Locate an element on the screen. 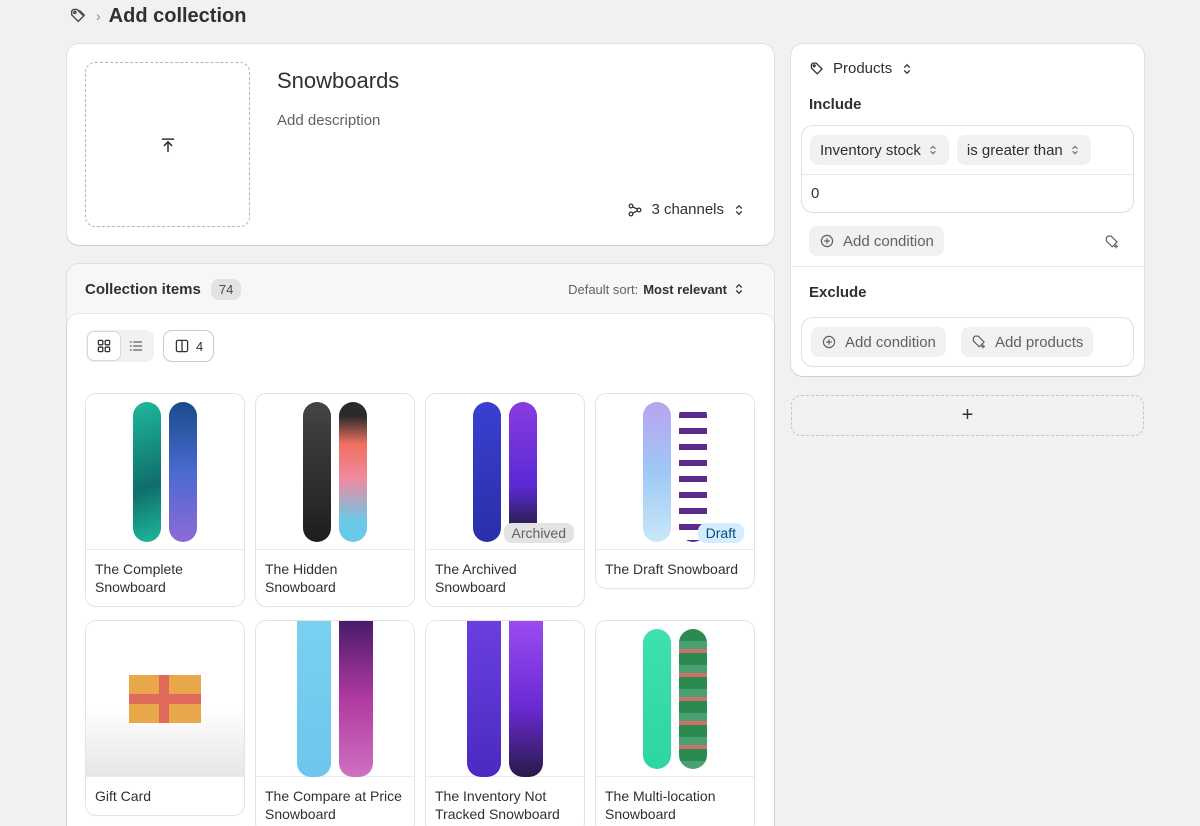 This screenshot has width=1200, height=826. status-badge: Draft is located at coordinates (720, 533).